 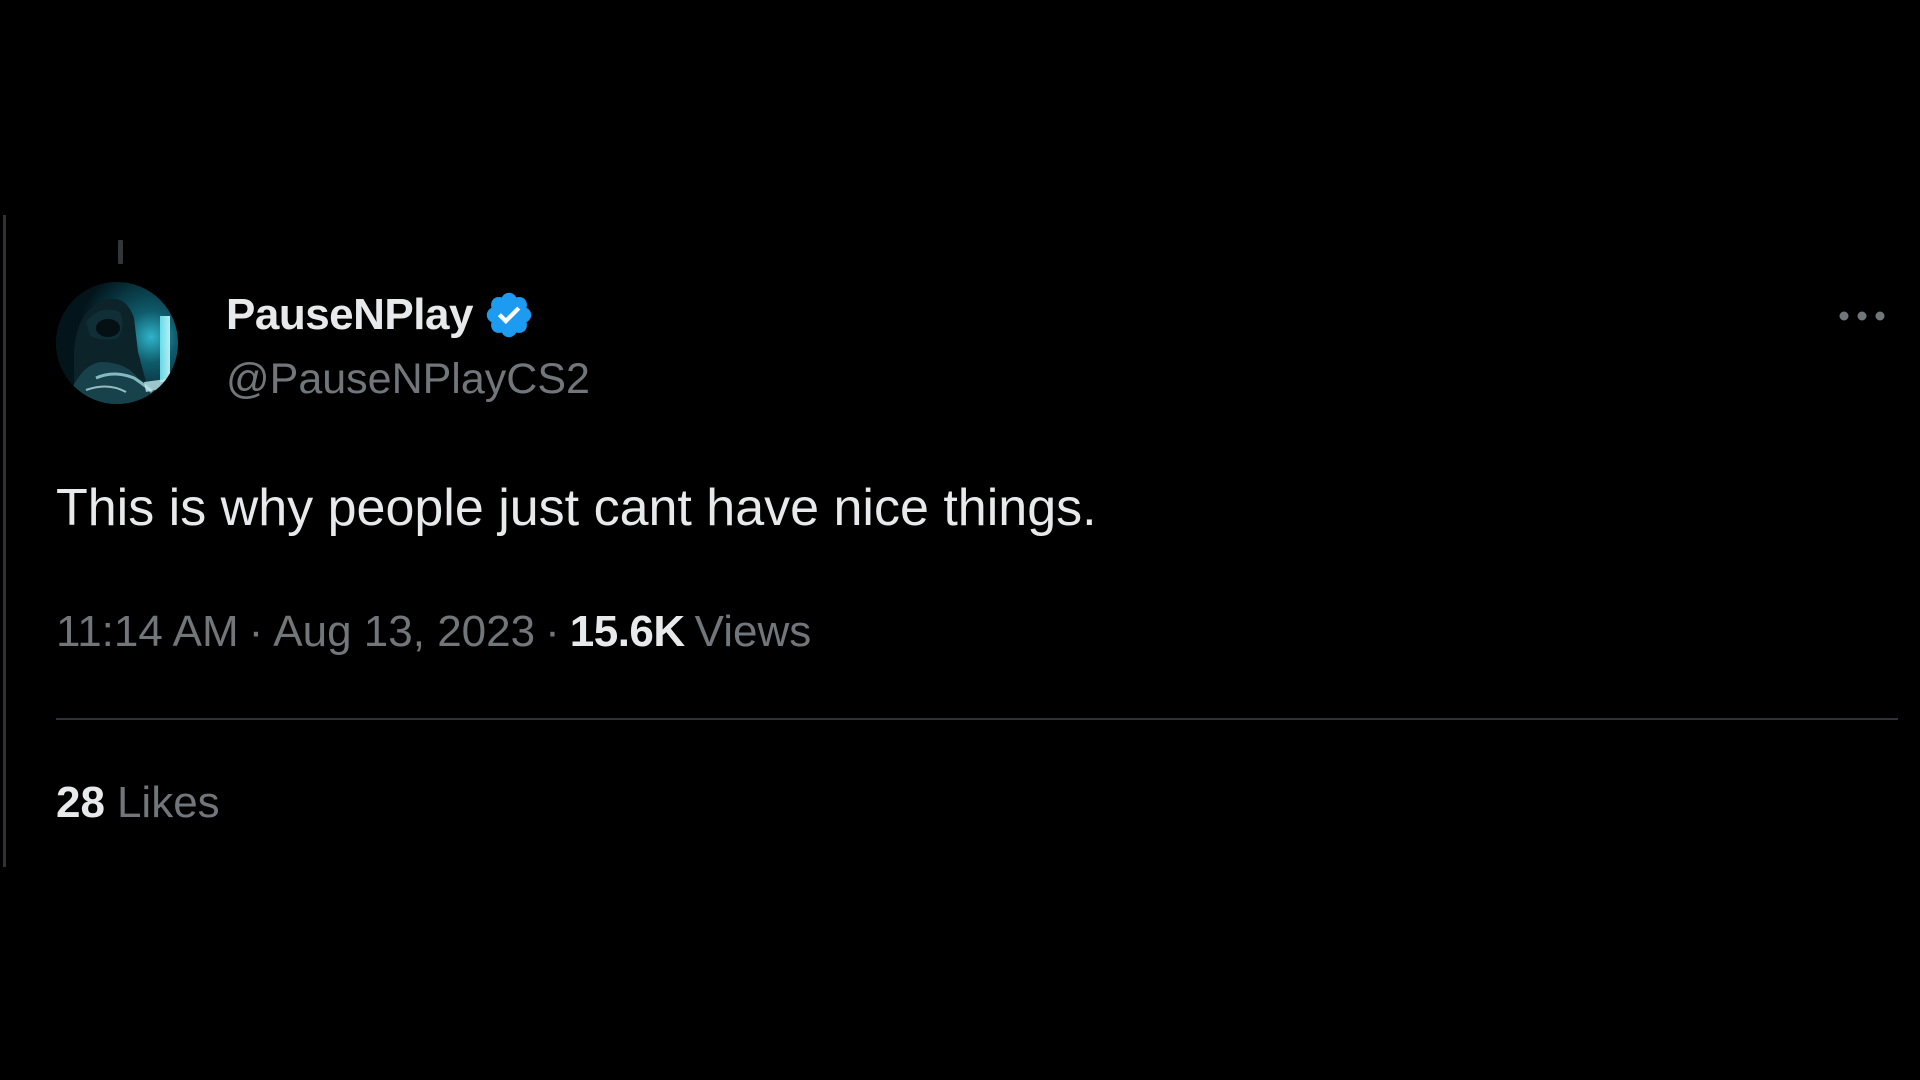 I want to click on author-name-row: PauseNPlay, so click(x=380, y=315).